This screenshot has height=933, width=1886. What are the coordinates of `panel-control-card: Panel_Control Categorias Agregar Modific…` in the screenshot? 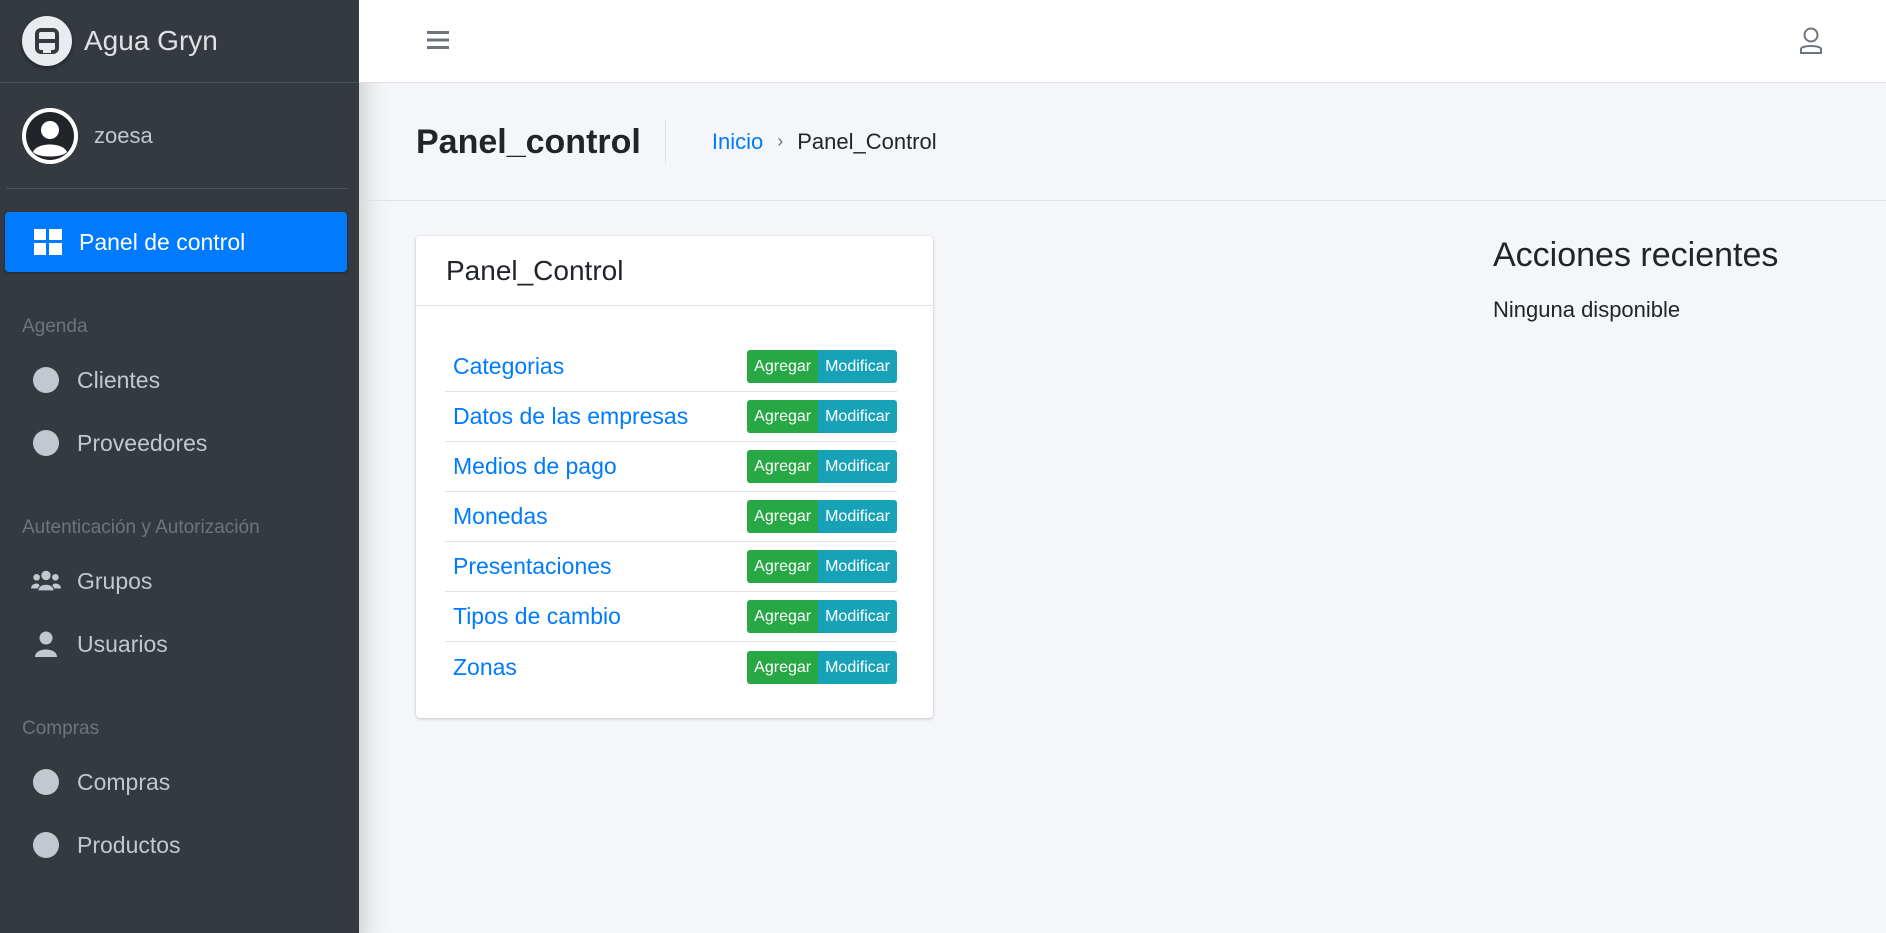 It's located at (674, 477).